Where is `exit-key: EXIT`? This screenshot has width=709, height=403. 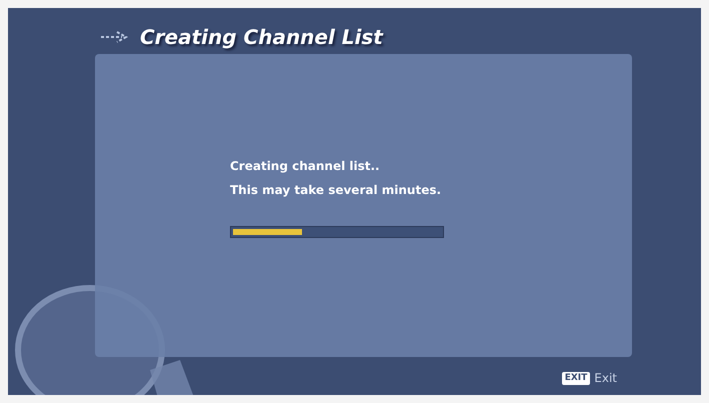 exit-key: EXIT is located at coordinates (576, 378).